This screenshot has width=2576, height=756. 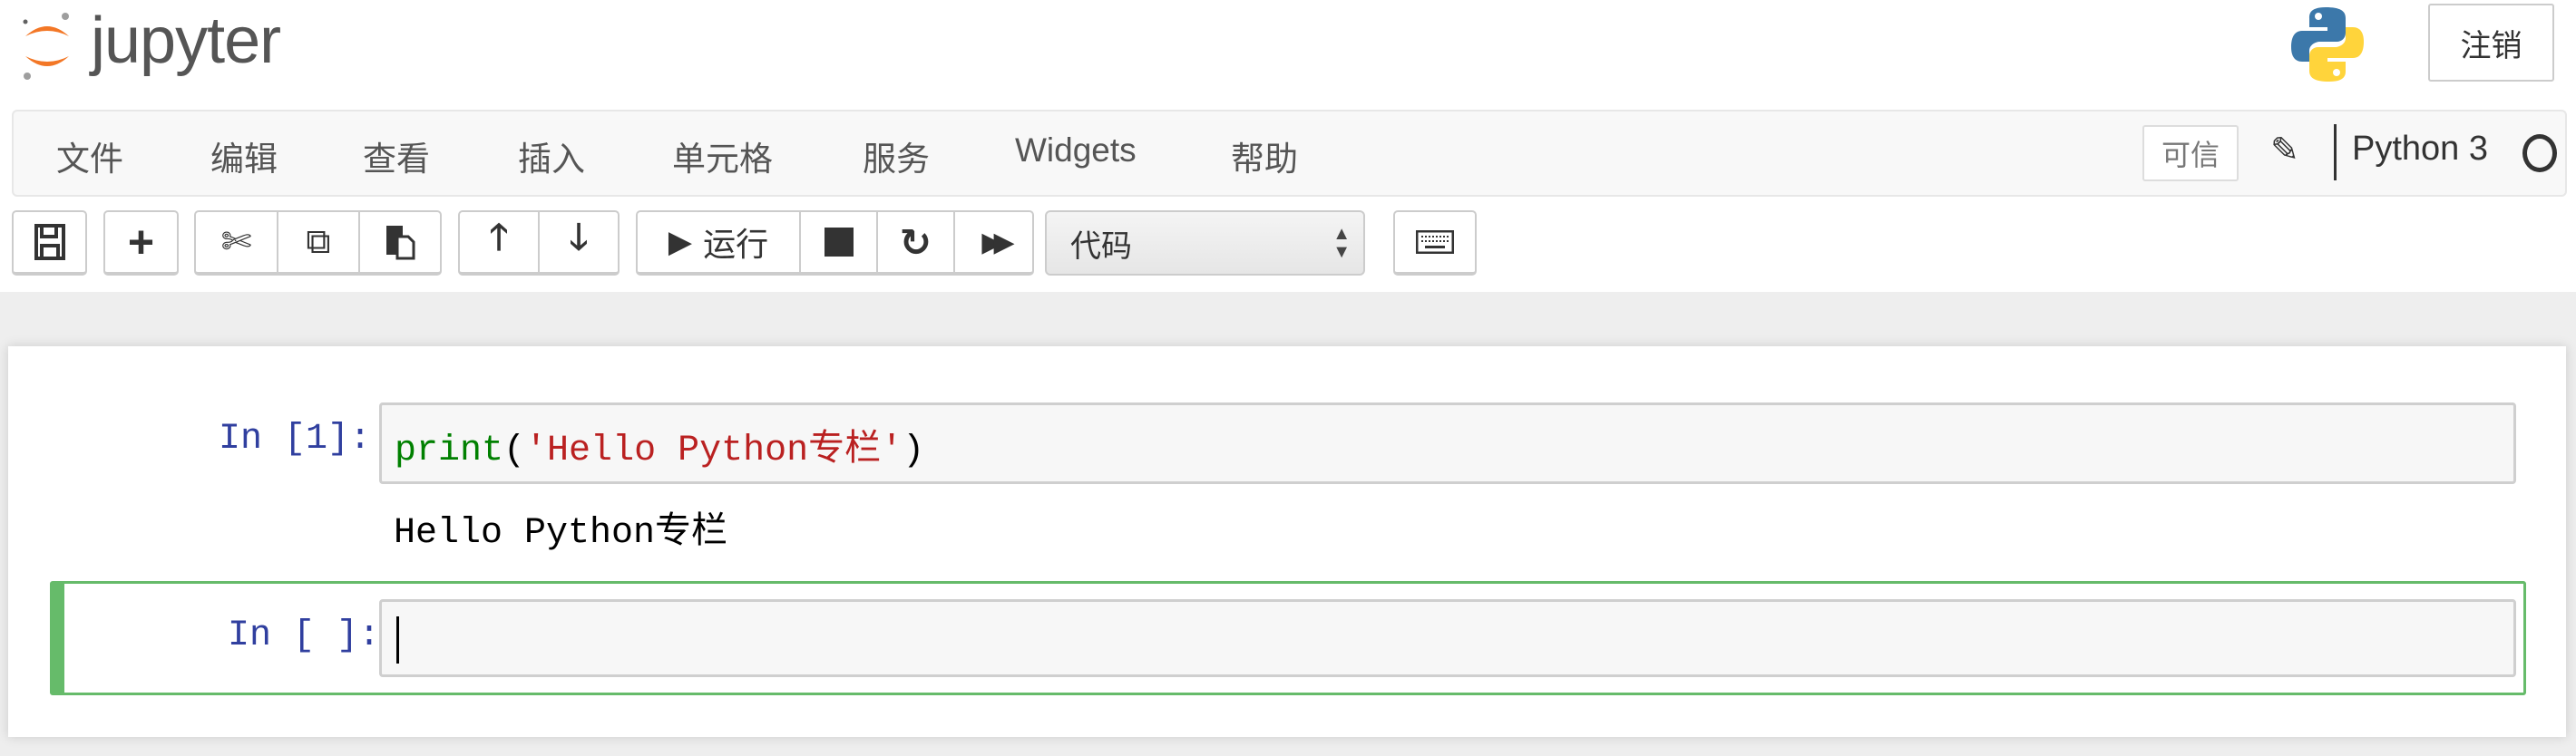 I want to click on text-cursor, so click(x=397, y=640).